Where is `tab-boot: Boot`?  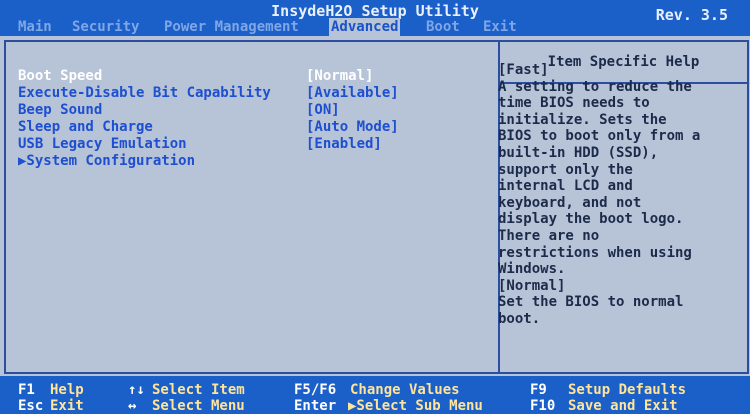
tab-boot: Boot is located at coordinates (443, 27).